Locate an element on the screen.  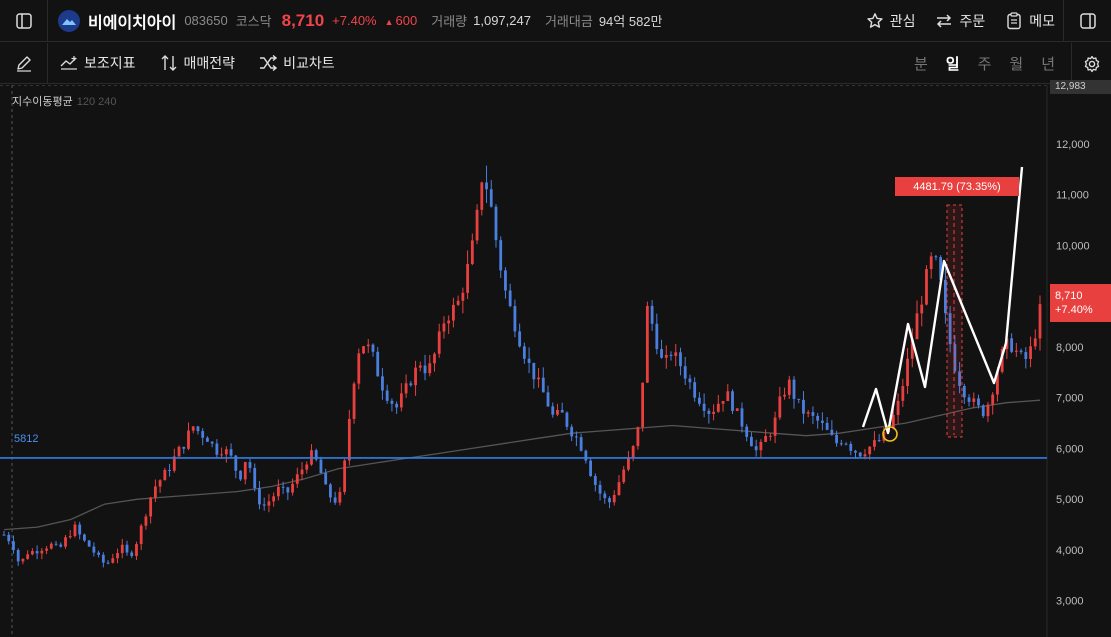
panel-toggle-right-button is located at coordinates (1087, 21).